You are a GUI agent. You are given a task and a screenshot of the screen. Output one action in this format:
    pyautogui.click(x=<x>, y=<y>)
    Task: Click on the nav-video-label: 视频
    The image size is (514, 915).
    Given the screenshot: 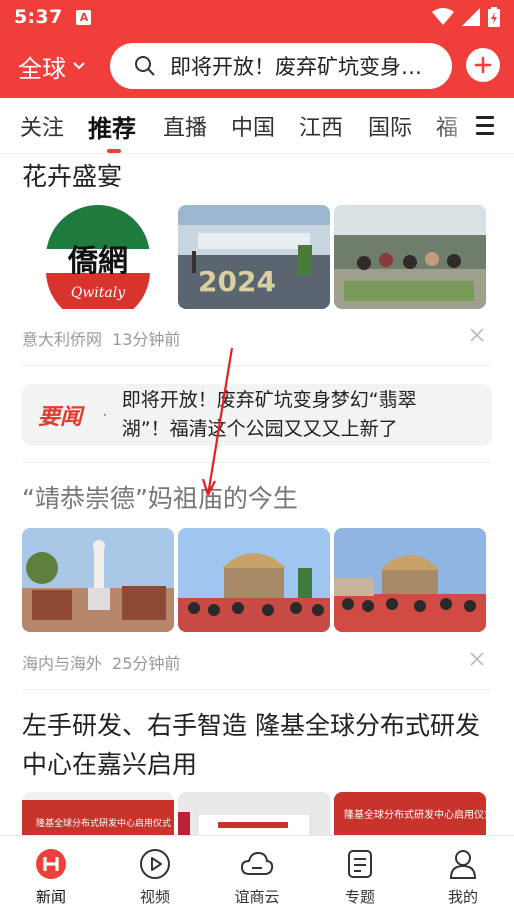 What is the action you would take?
    pyautogui.click(x=154, y=897)
    